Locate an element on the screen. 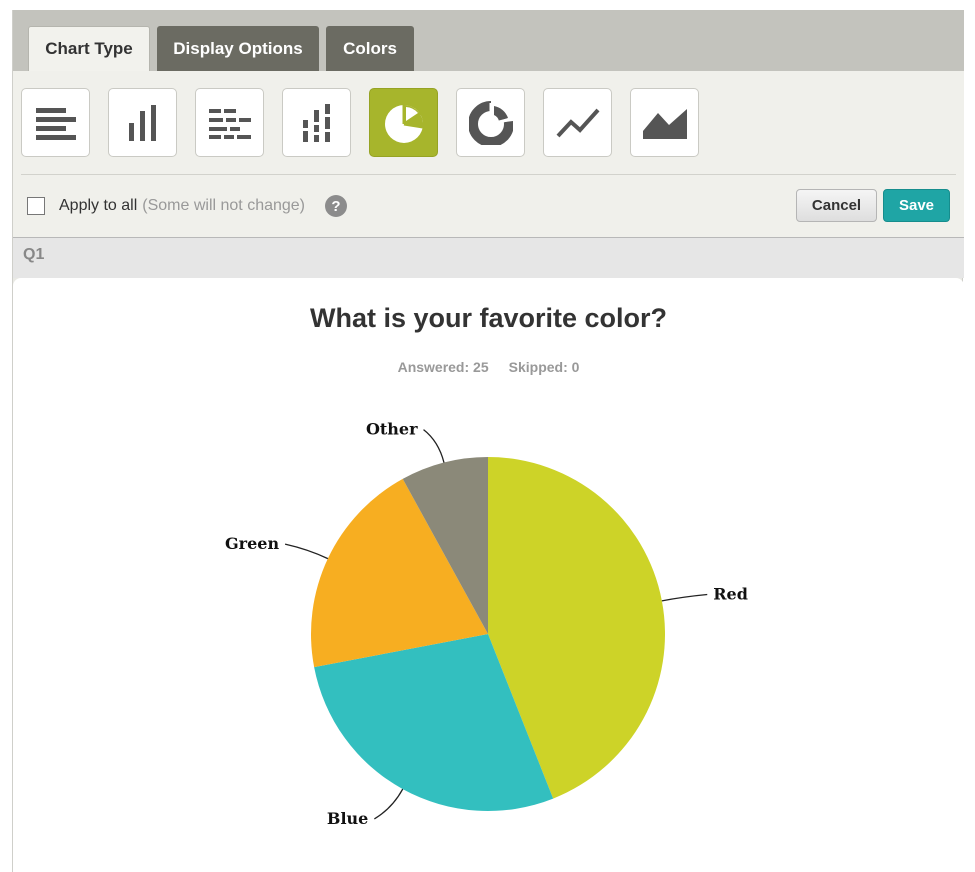 The image size is (975, 872). apply-to-all-row: Apply to all (Some will not change) ? is located at coordinates (187, 206).